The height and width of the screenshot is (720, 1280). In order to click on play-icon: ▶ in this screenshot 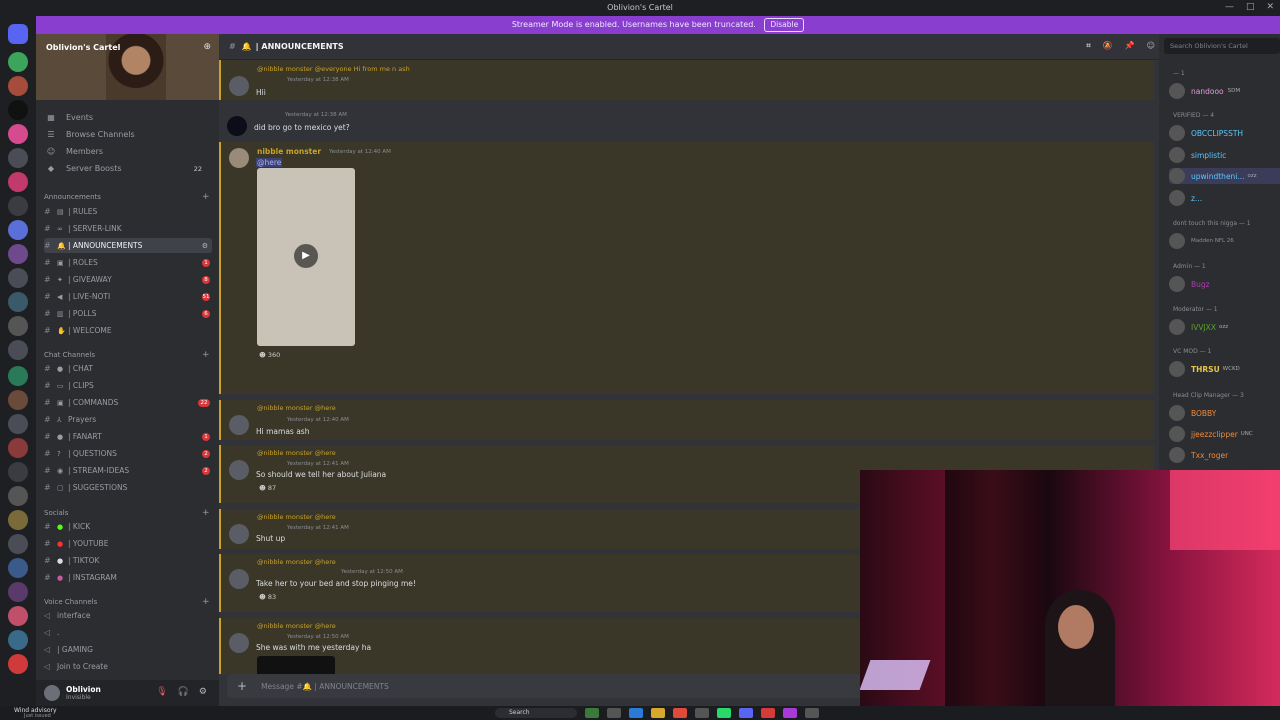, I will do `click(306, 256)`.